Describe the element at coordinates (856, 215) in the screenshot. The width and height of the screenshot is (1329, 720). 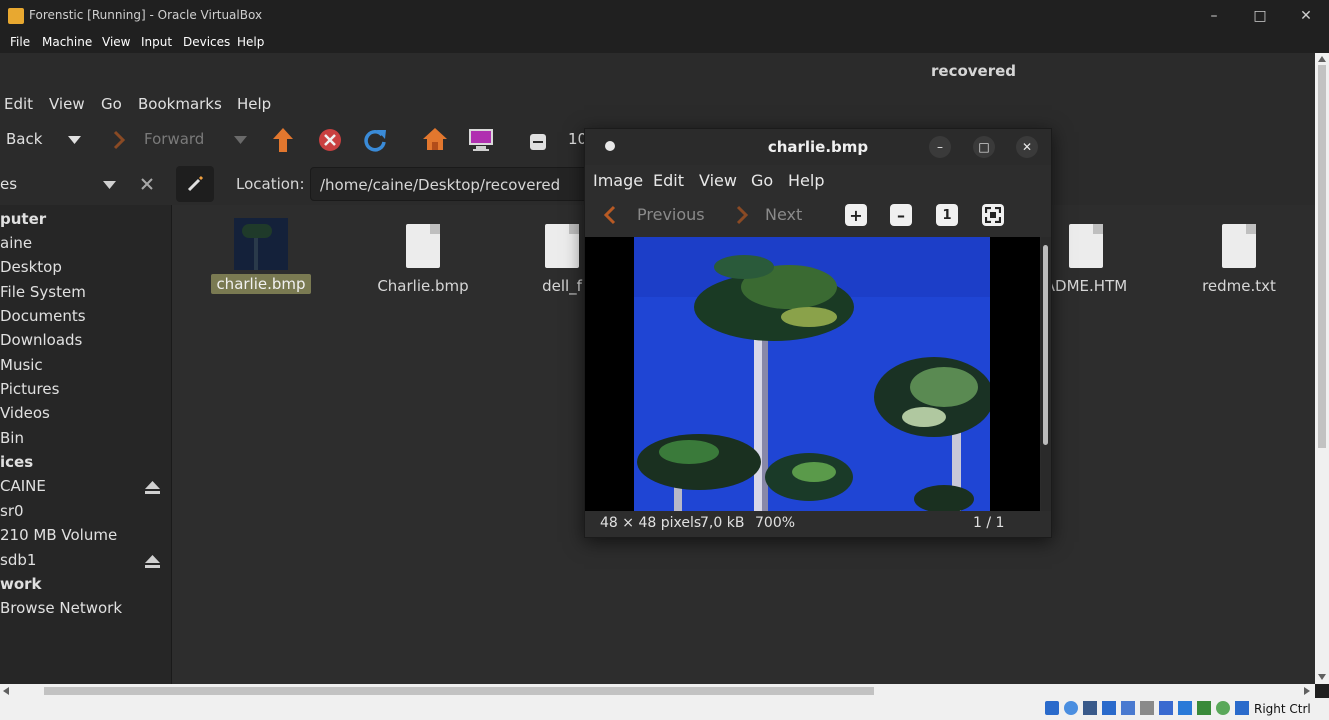
I see `zoom-in-icon: +` at that location.